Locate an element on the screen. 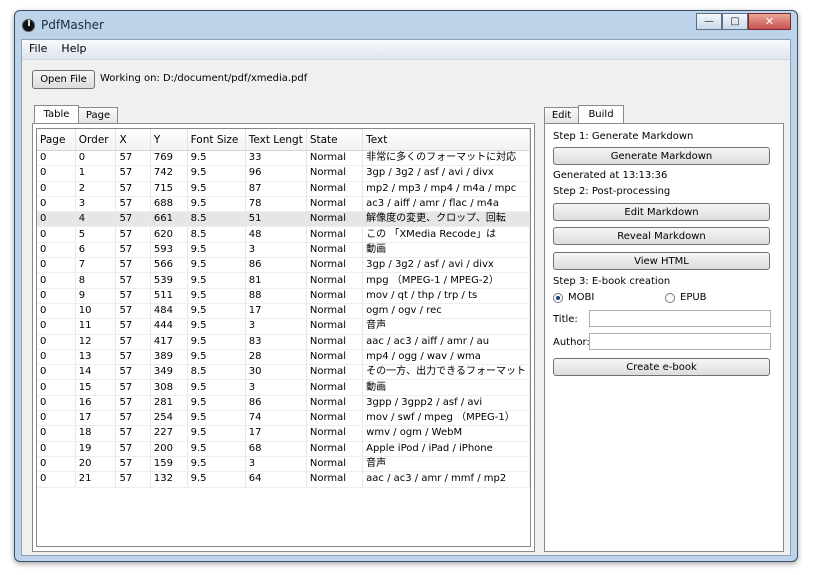 This screenshot has height=575, width=813. table-row: 0 10 57 484 9.5 17 Normal ogm / ogv / rec is located at coordinates (283, 311).